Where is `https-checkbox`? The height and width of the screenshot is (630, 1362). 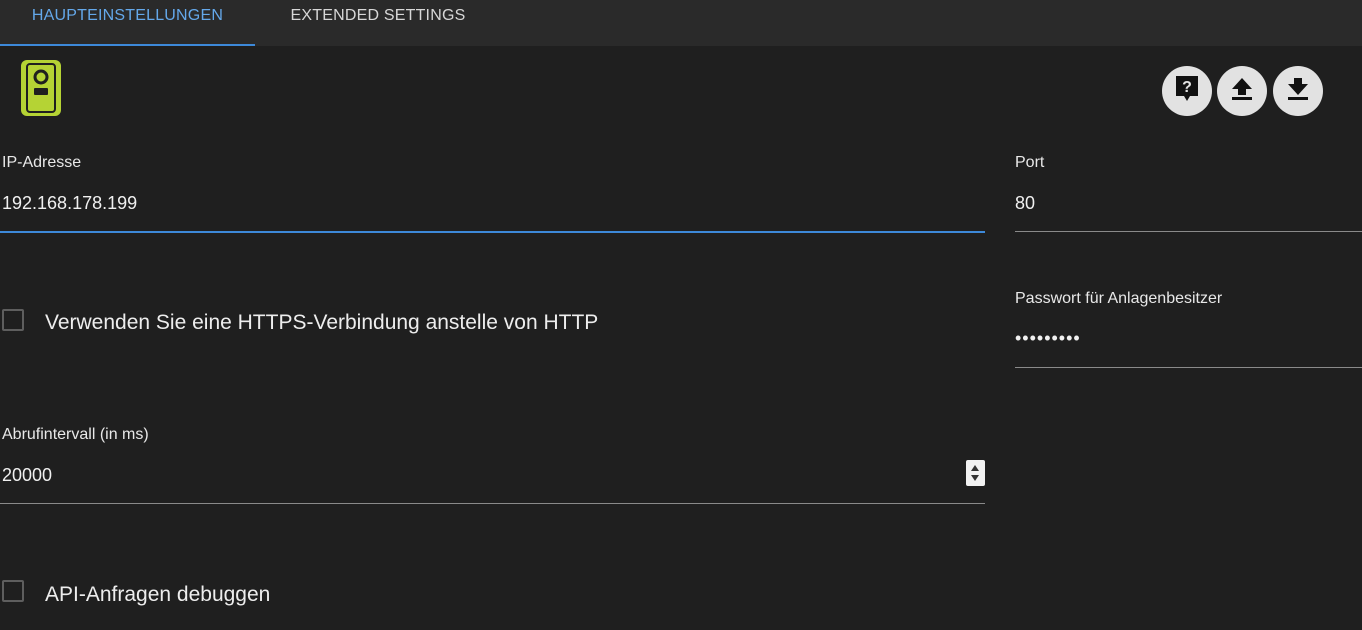 https-checkbox is located at coordinates (13, 320).